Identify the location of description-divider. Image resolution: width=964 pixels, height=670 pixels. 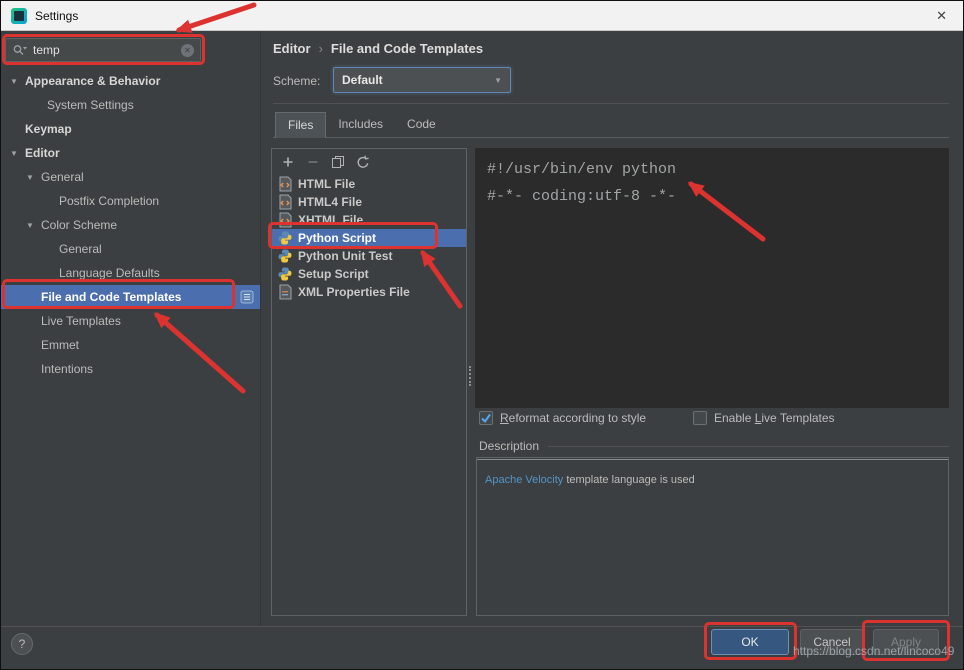
(748, 446).